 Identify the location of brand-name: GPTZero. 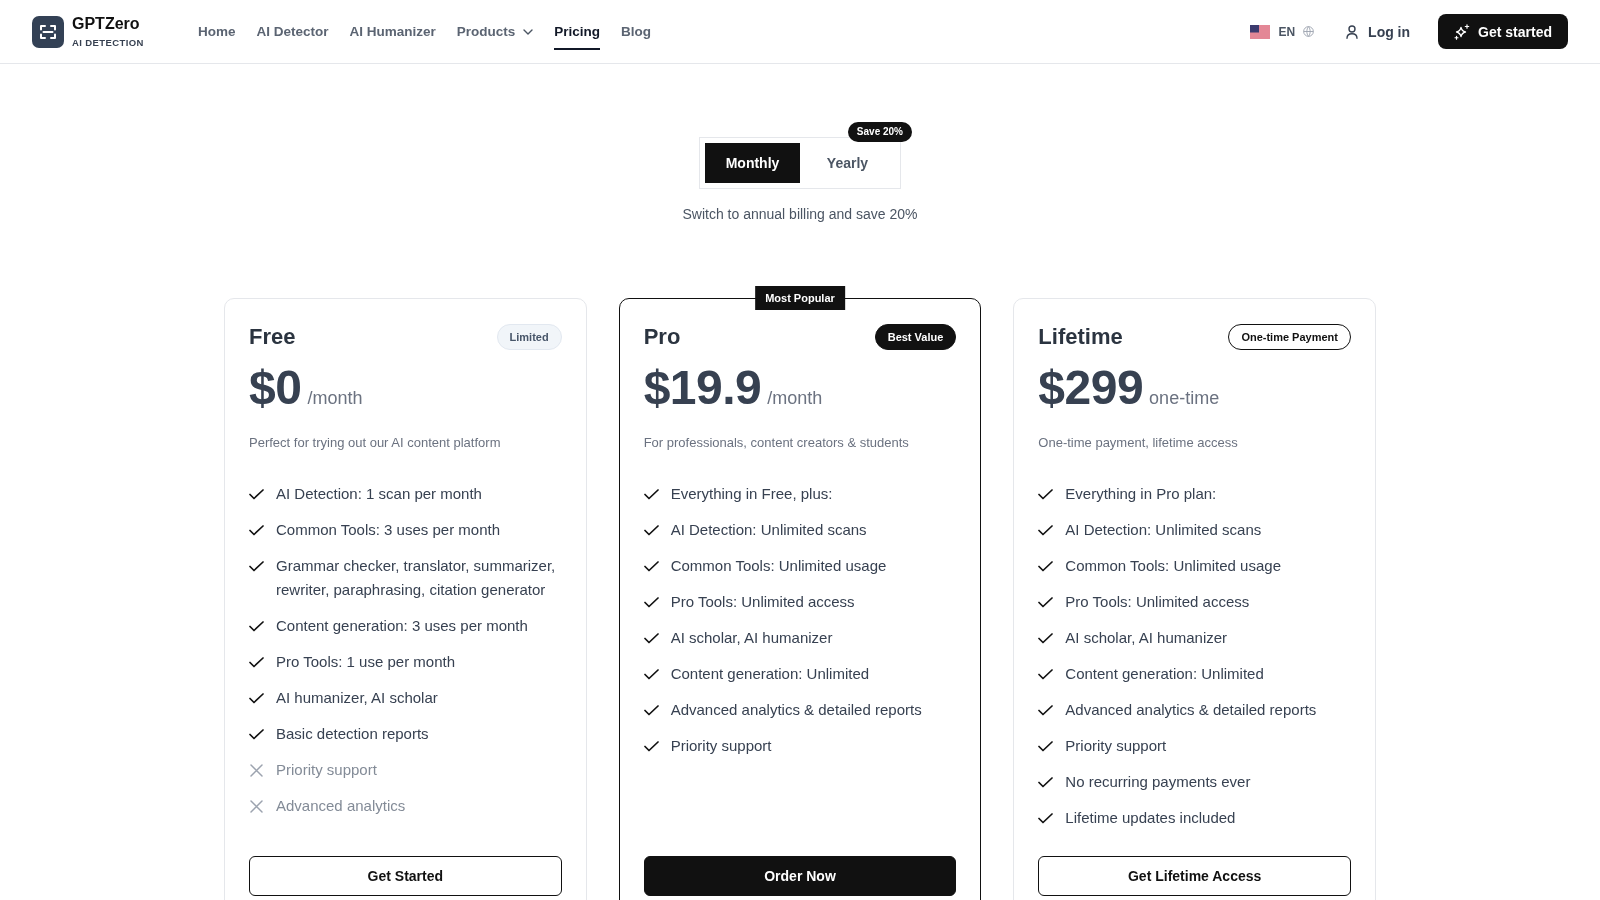
(106, 23).